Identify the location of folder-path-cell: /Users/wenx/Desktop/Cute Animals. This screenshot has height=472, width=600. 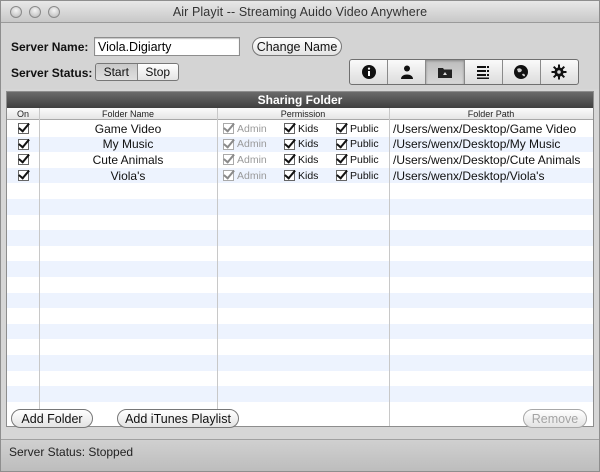
(487, 159).